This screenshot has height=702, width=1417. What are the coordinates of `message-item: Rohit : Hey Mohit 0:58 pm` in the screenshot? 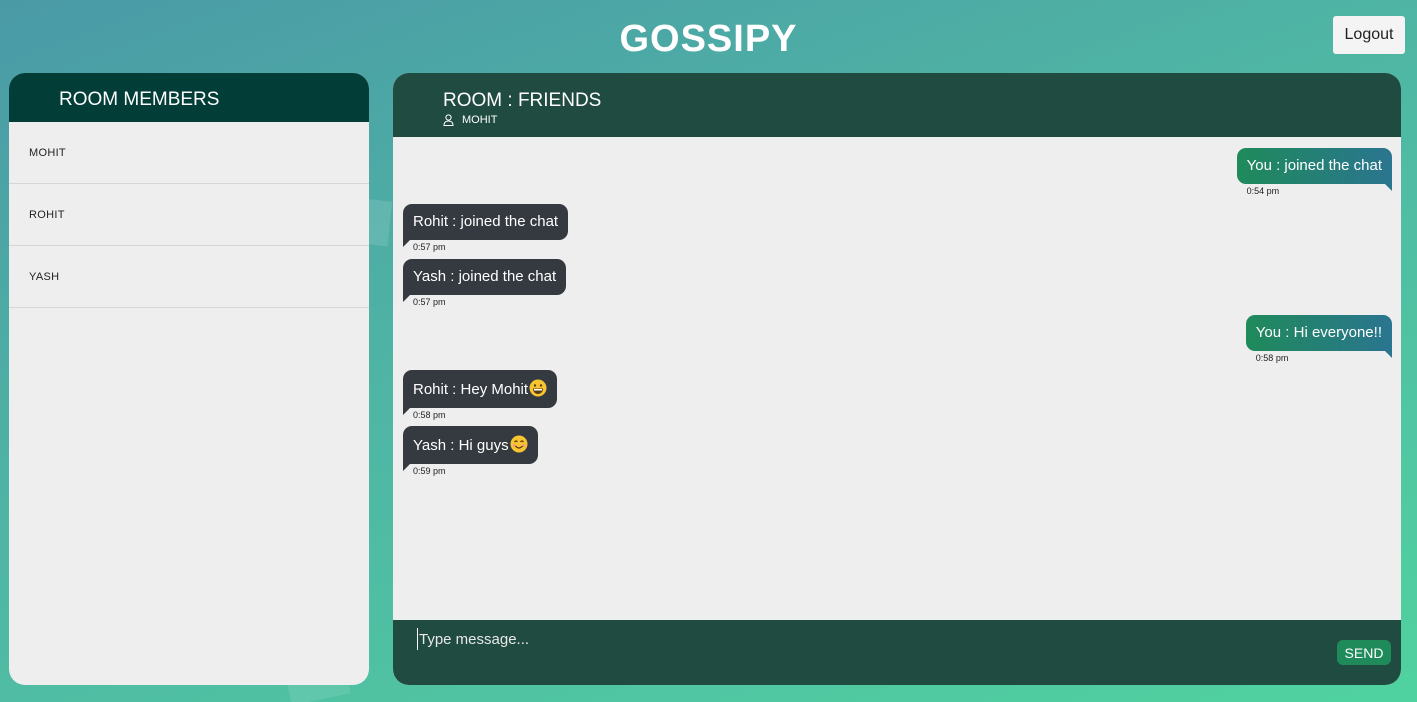 It's located at (480, 395).